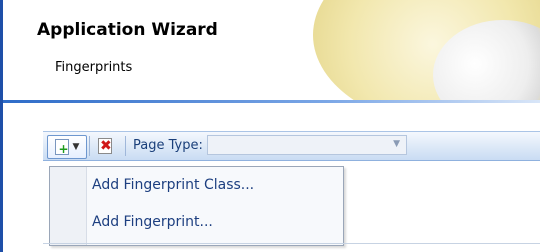 The height and width of the screenshot is (252, 540). What do you see at coordinates (127, 30) in the screenshot?
I see `wizard-title: Application Wizard` at bounding box center [127, 30].